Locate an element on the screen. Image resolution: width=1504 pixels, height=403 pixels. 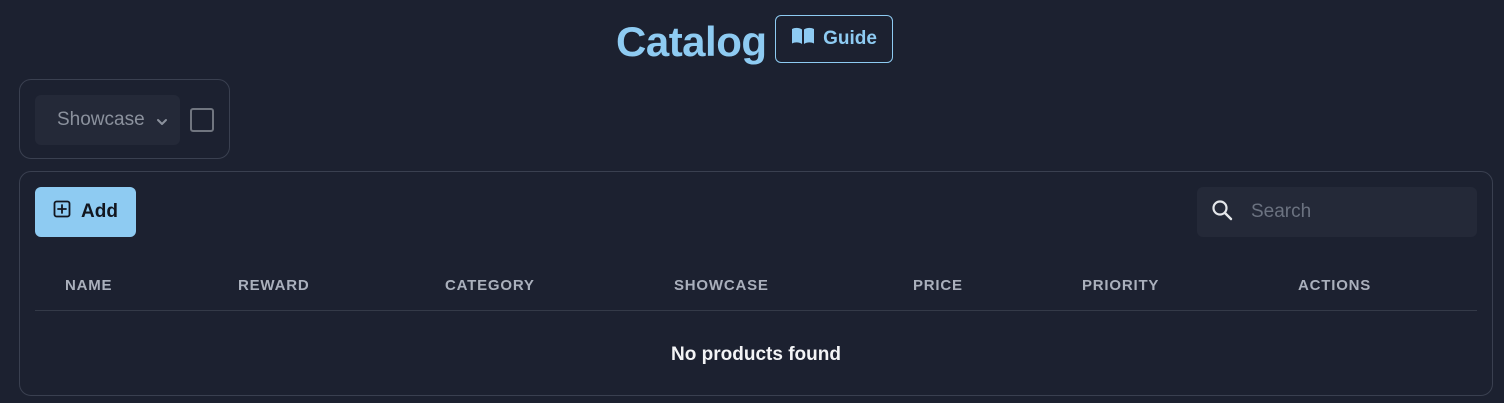
showcase-select: Showcase is located at coordinates (107, 120).